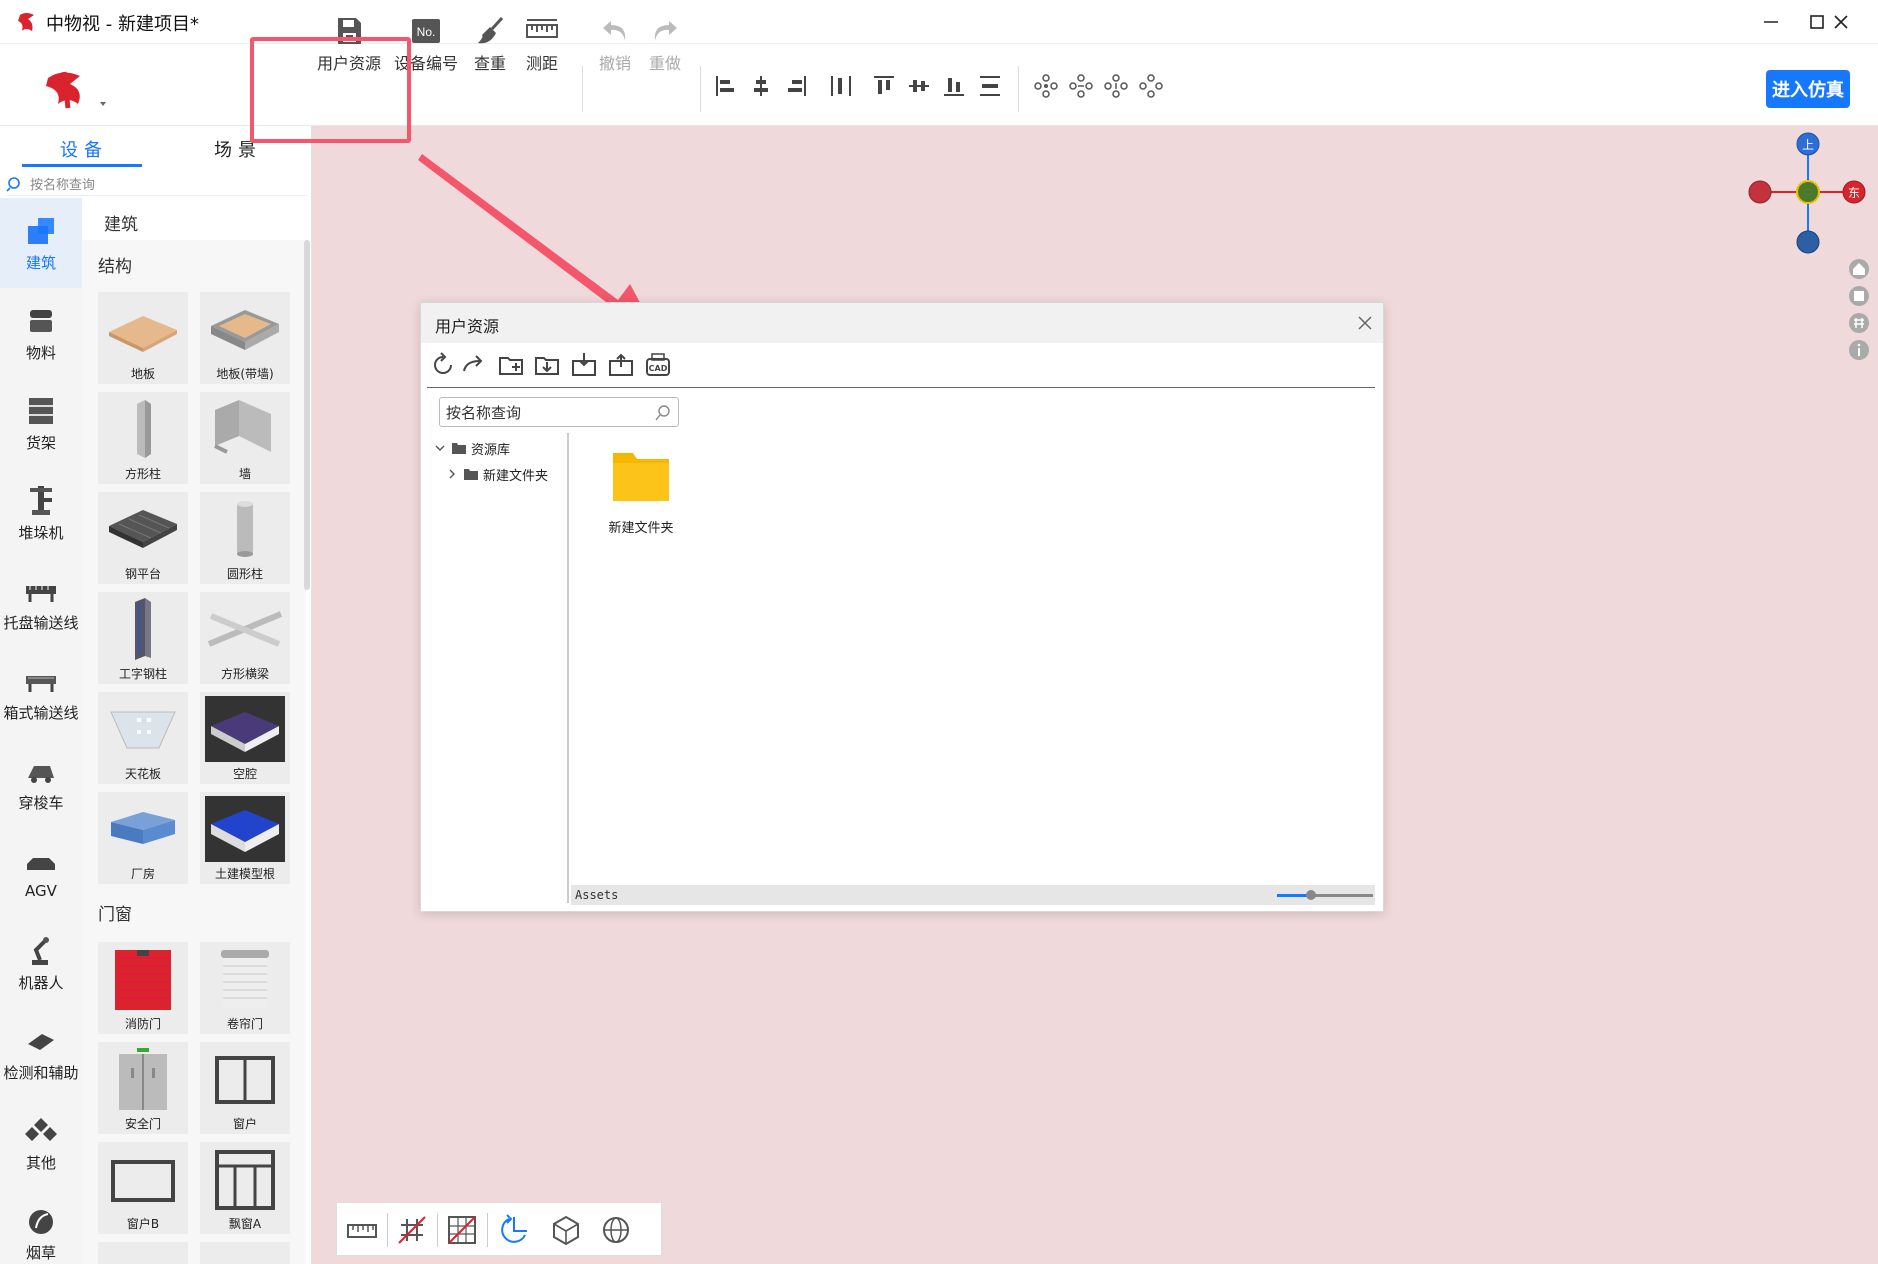 This screenshot has width=1878, height=1264. What do you see at coordinates (245, 1088) in the screenshot?
I see `item-window: 窗户` at bounding box center [245, 1088].